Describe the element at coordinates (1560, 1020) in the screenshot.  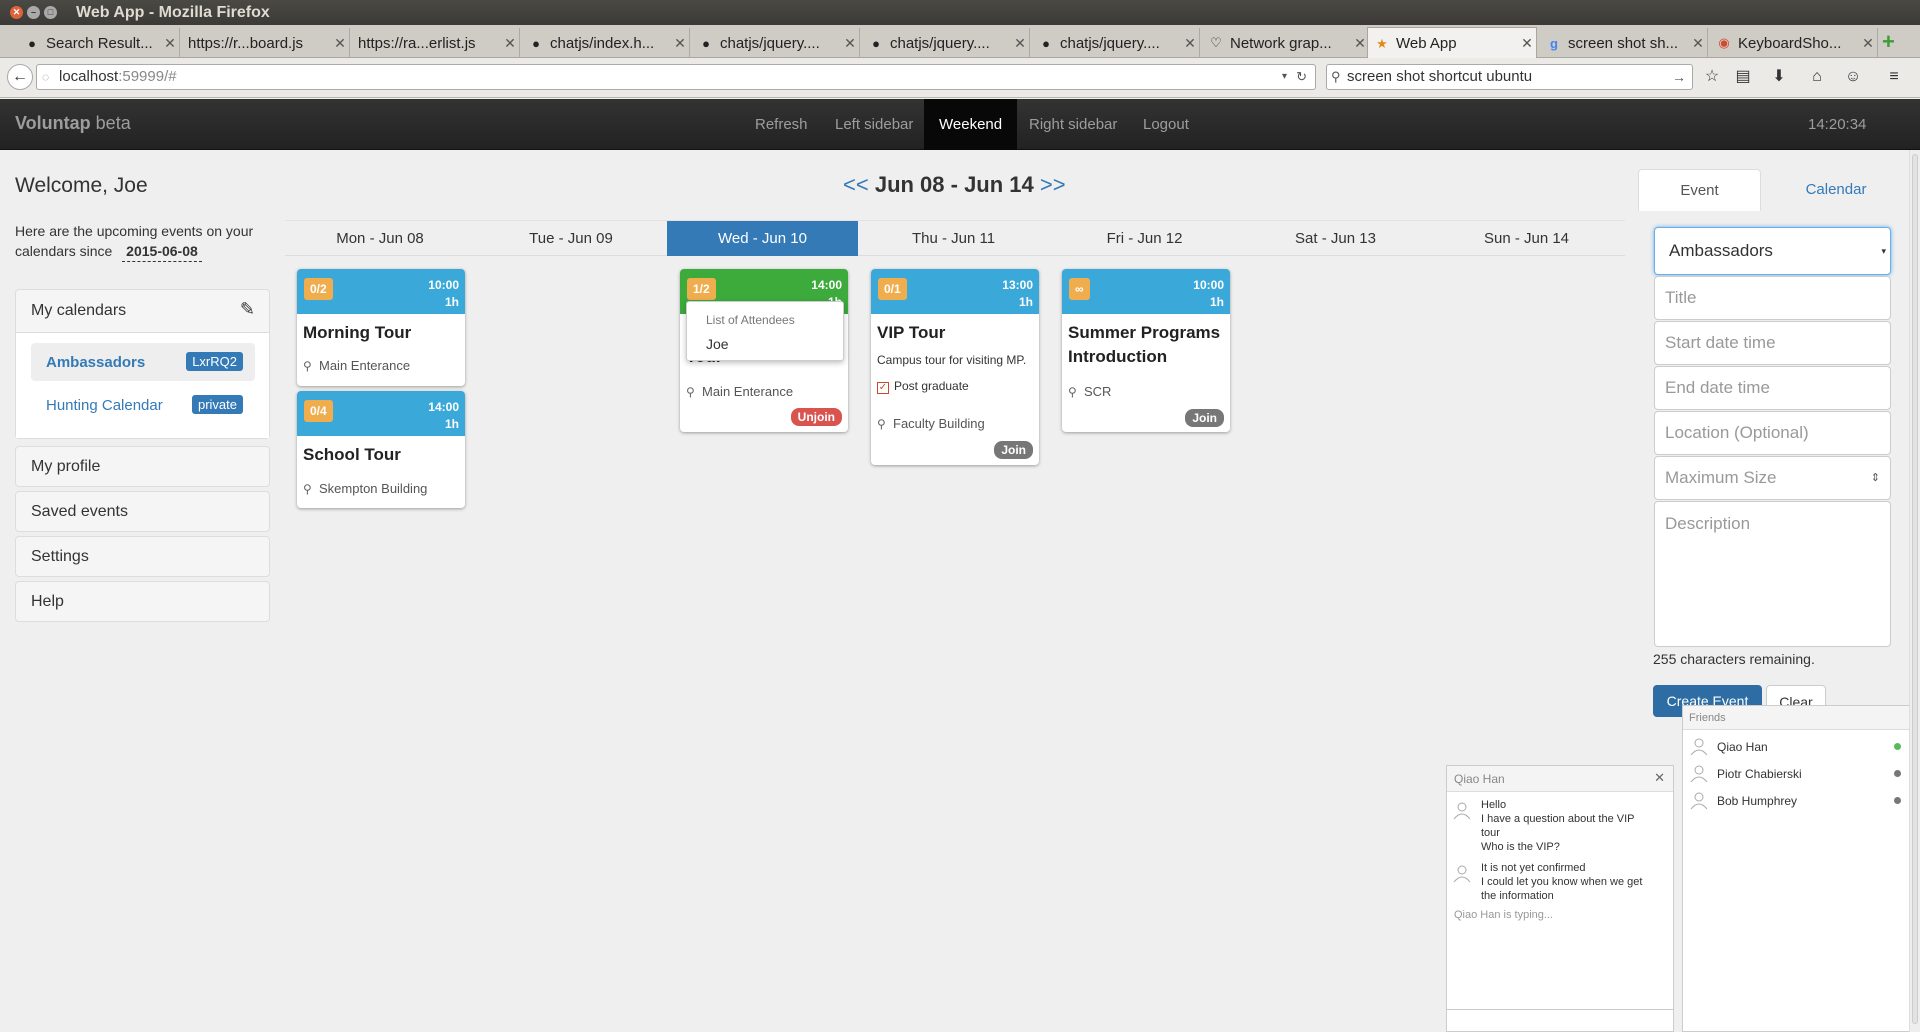
I see `chat-input` at that location.